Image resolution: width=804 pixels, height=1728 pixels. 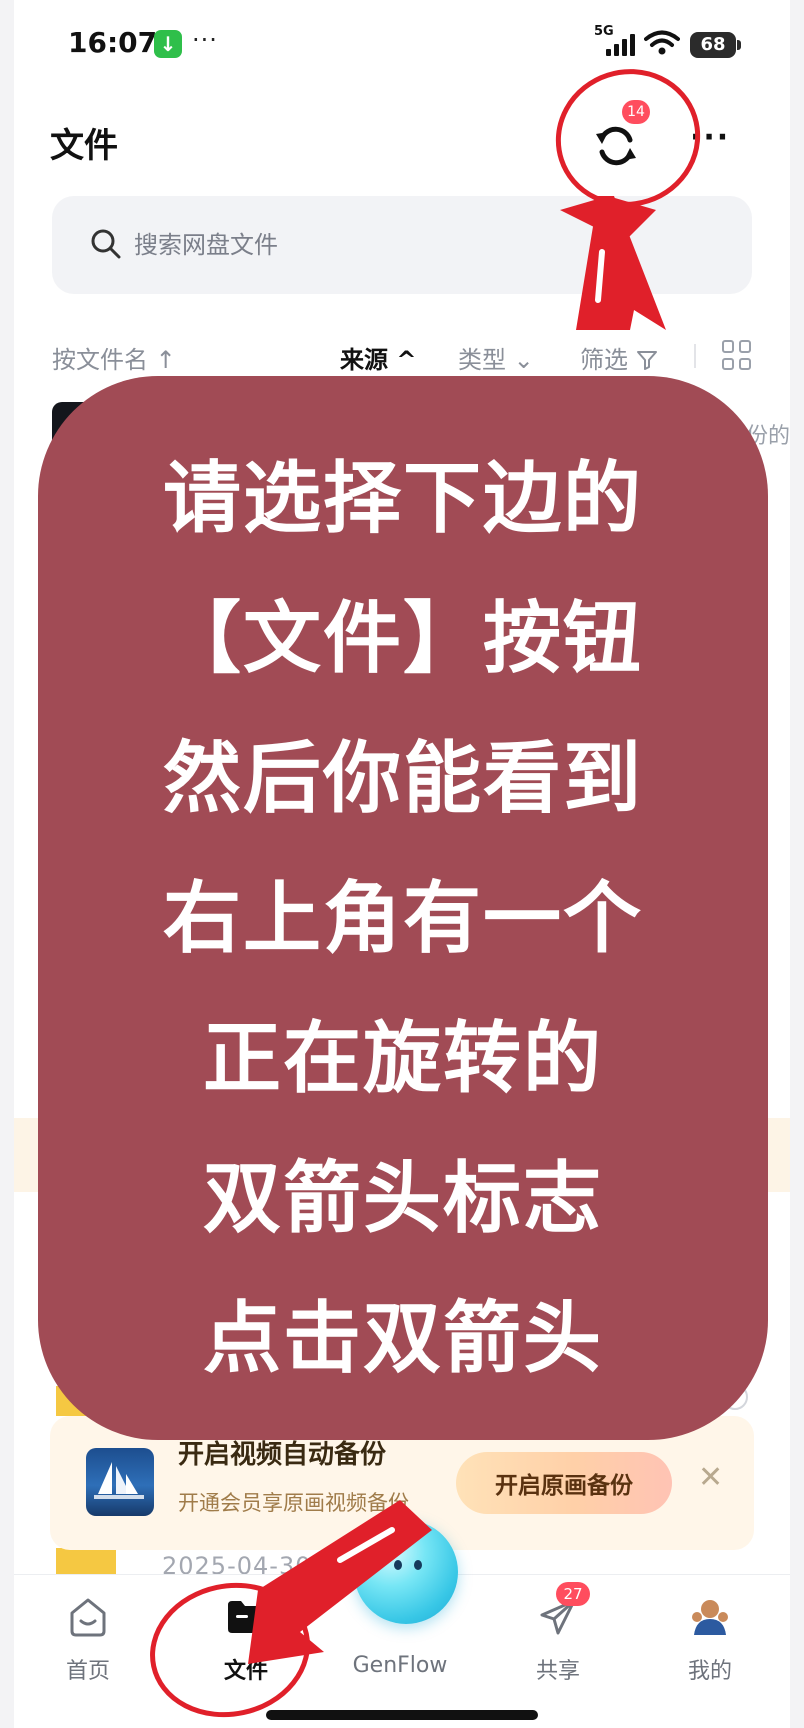 What do you see at coordinates (709, 1671) in the screenshot?
I see `tab-me-label: 我的` at bounding box center [709, 1671].